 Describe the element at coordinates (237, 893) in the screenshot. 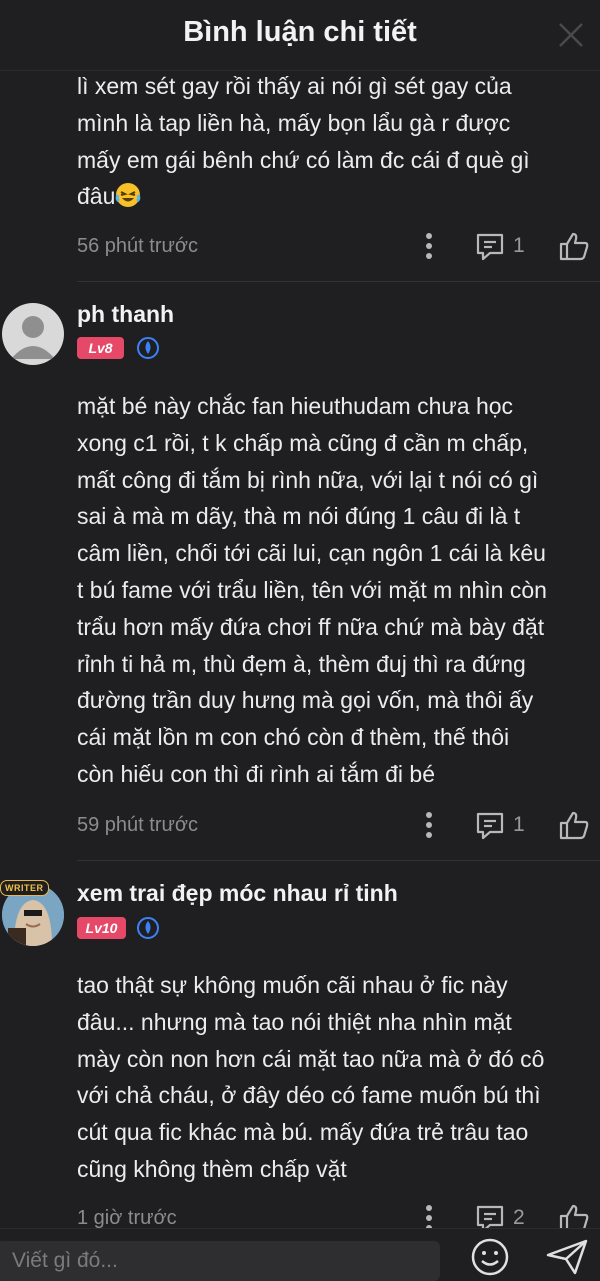

I see `username: xem trai đẹp móc nhau rỉ tinh` at that location.